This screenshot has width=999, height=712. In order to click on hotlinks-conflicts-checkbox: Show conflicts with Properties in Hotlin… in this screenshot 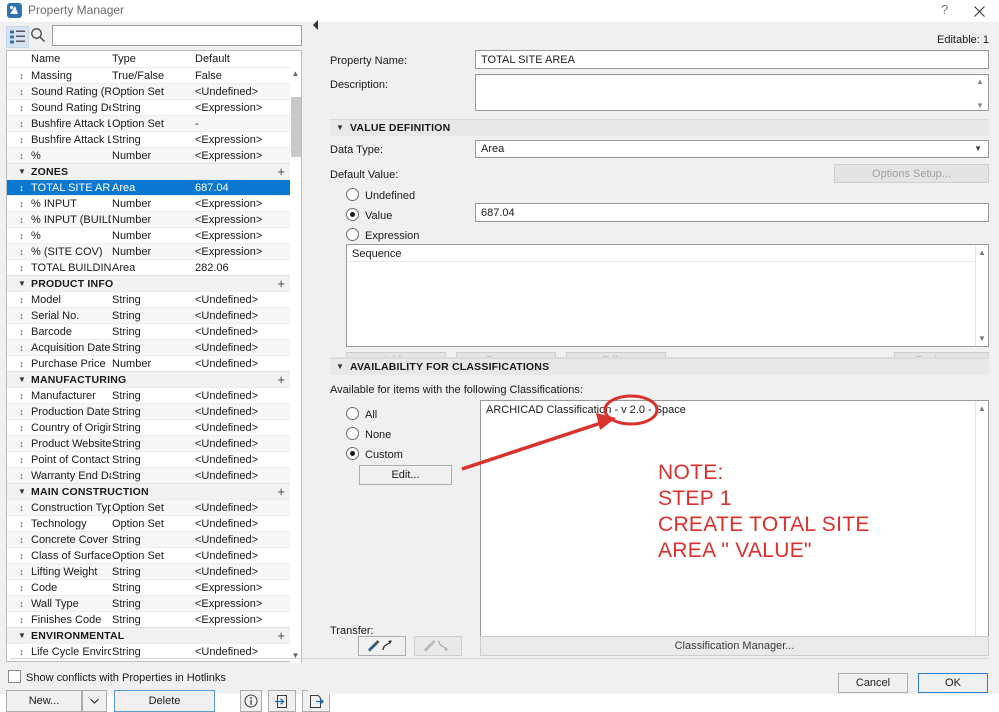, I will do `click(117, 677)`.